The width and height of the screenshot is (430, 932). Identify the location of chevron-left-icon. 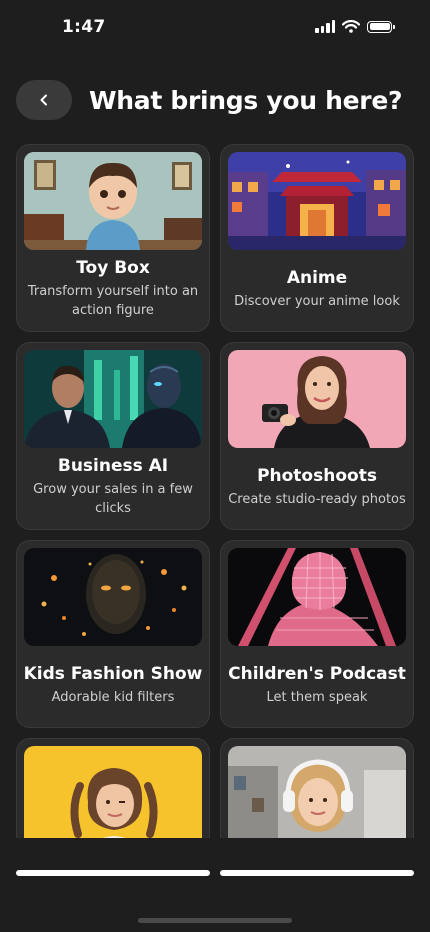
(43, 100).